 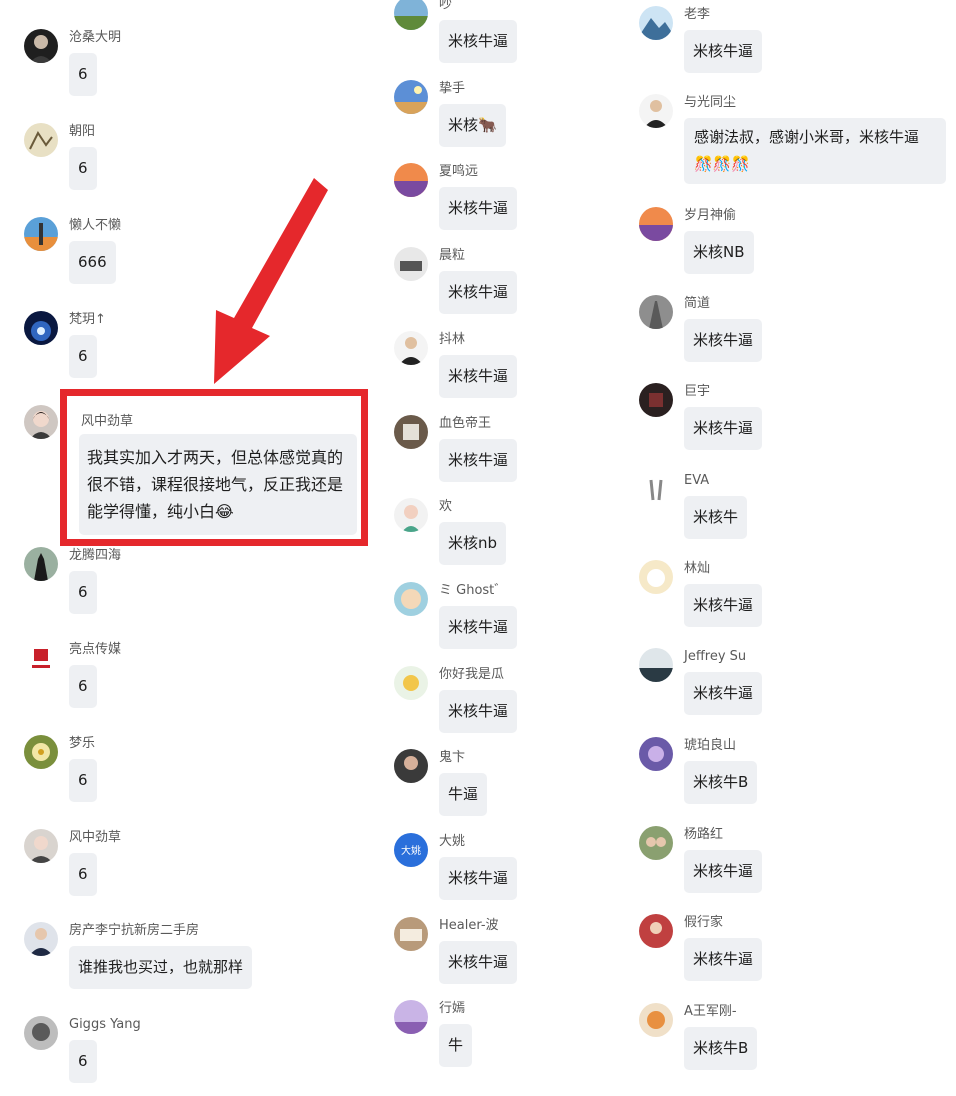 I want to click on sender-name: 梦乐, so click(x=82, y=743).